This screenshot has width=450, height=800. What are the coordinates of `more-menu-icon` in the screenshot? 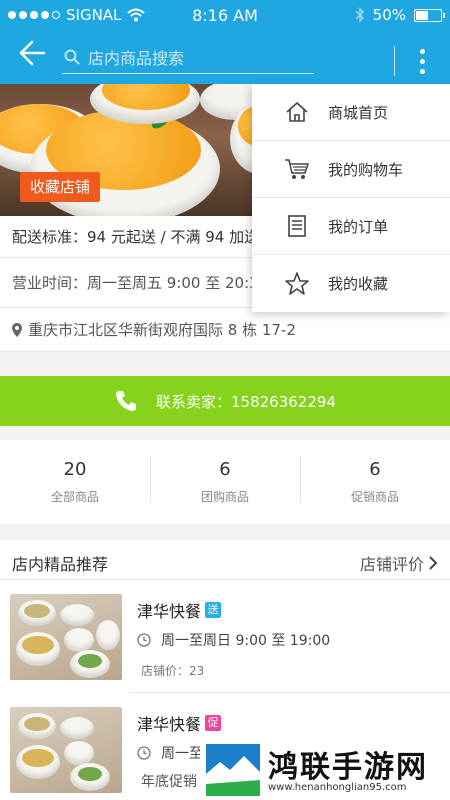 It's located at (422, 61).